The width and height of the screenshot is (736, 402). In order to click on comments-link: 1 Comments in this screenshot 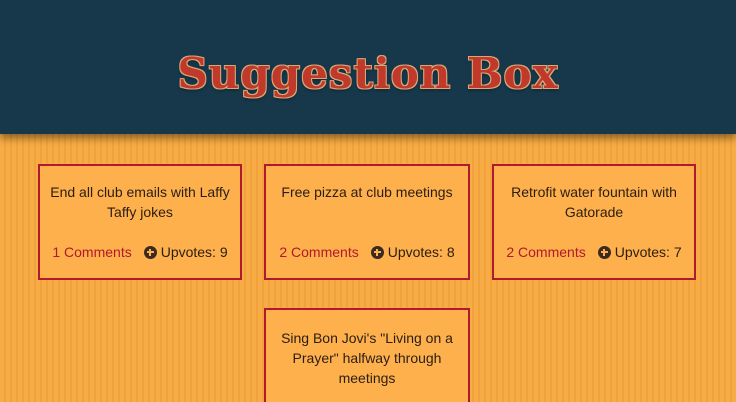, I will do `click(91, 252)`.